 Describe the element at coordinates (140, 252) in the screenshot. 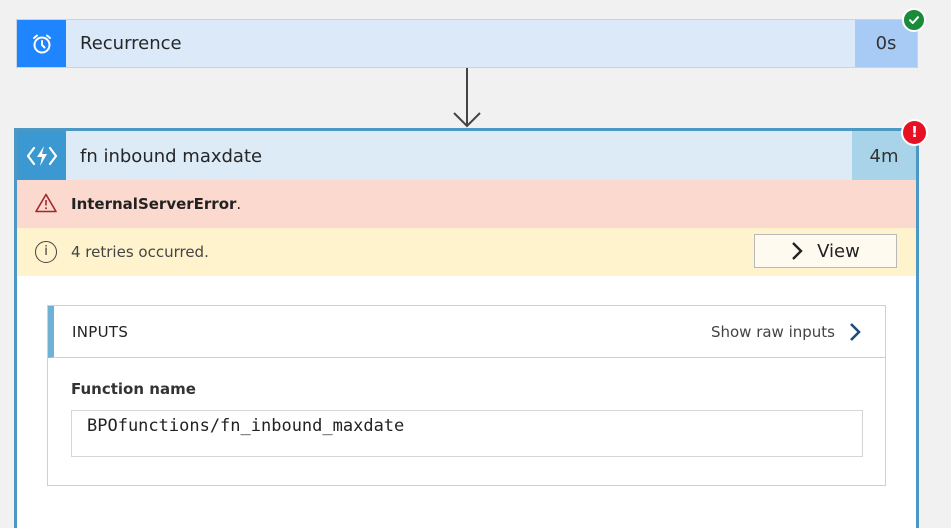

I see `retry-info-text: 4 retries occurred.` at that location.